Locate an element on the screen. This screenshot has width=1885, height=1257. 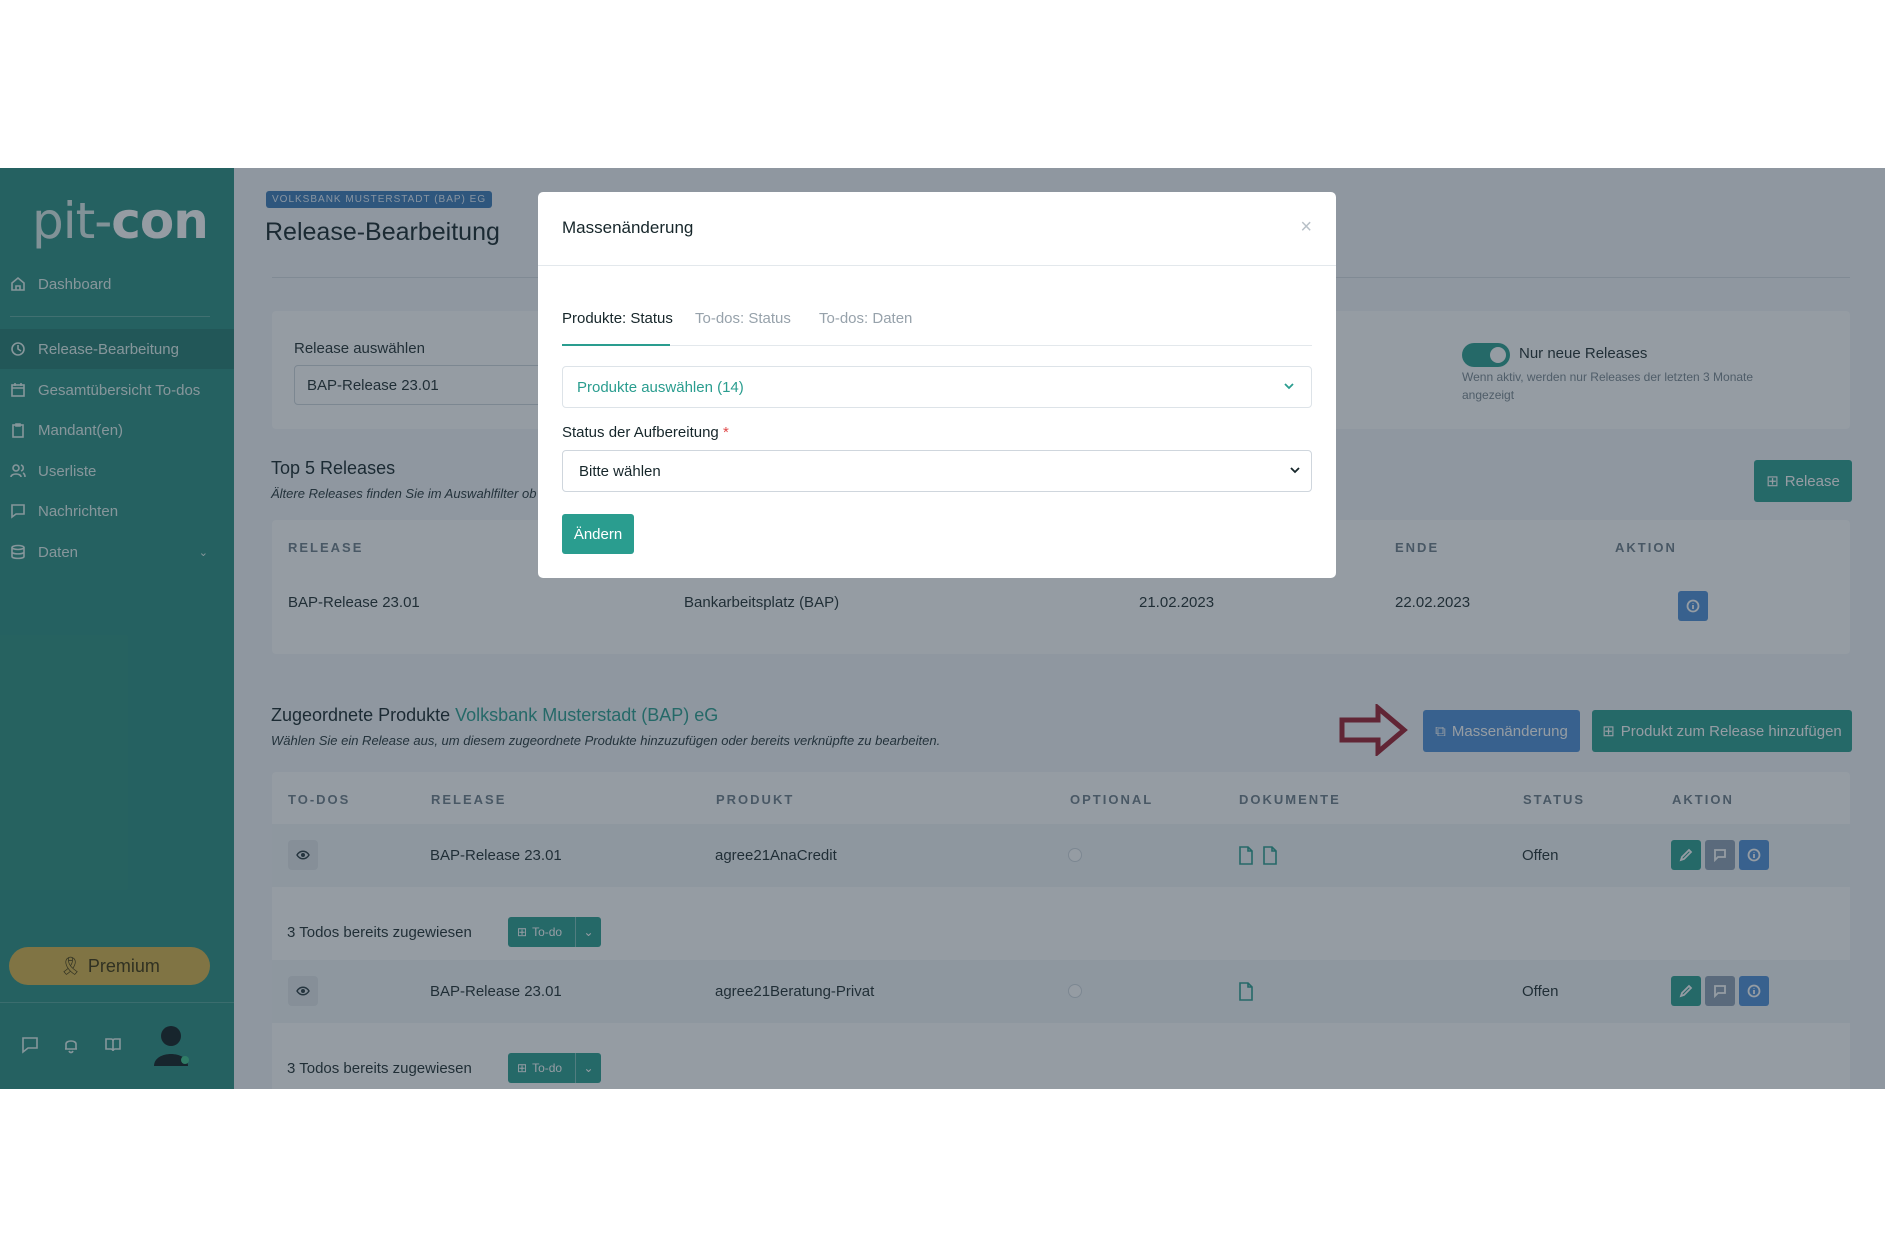
tab-produkte-status: Produkte: Status is located at coordinates (617, 318).